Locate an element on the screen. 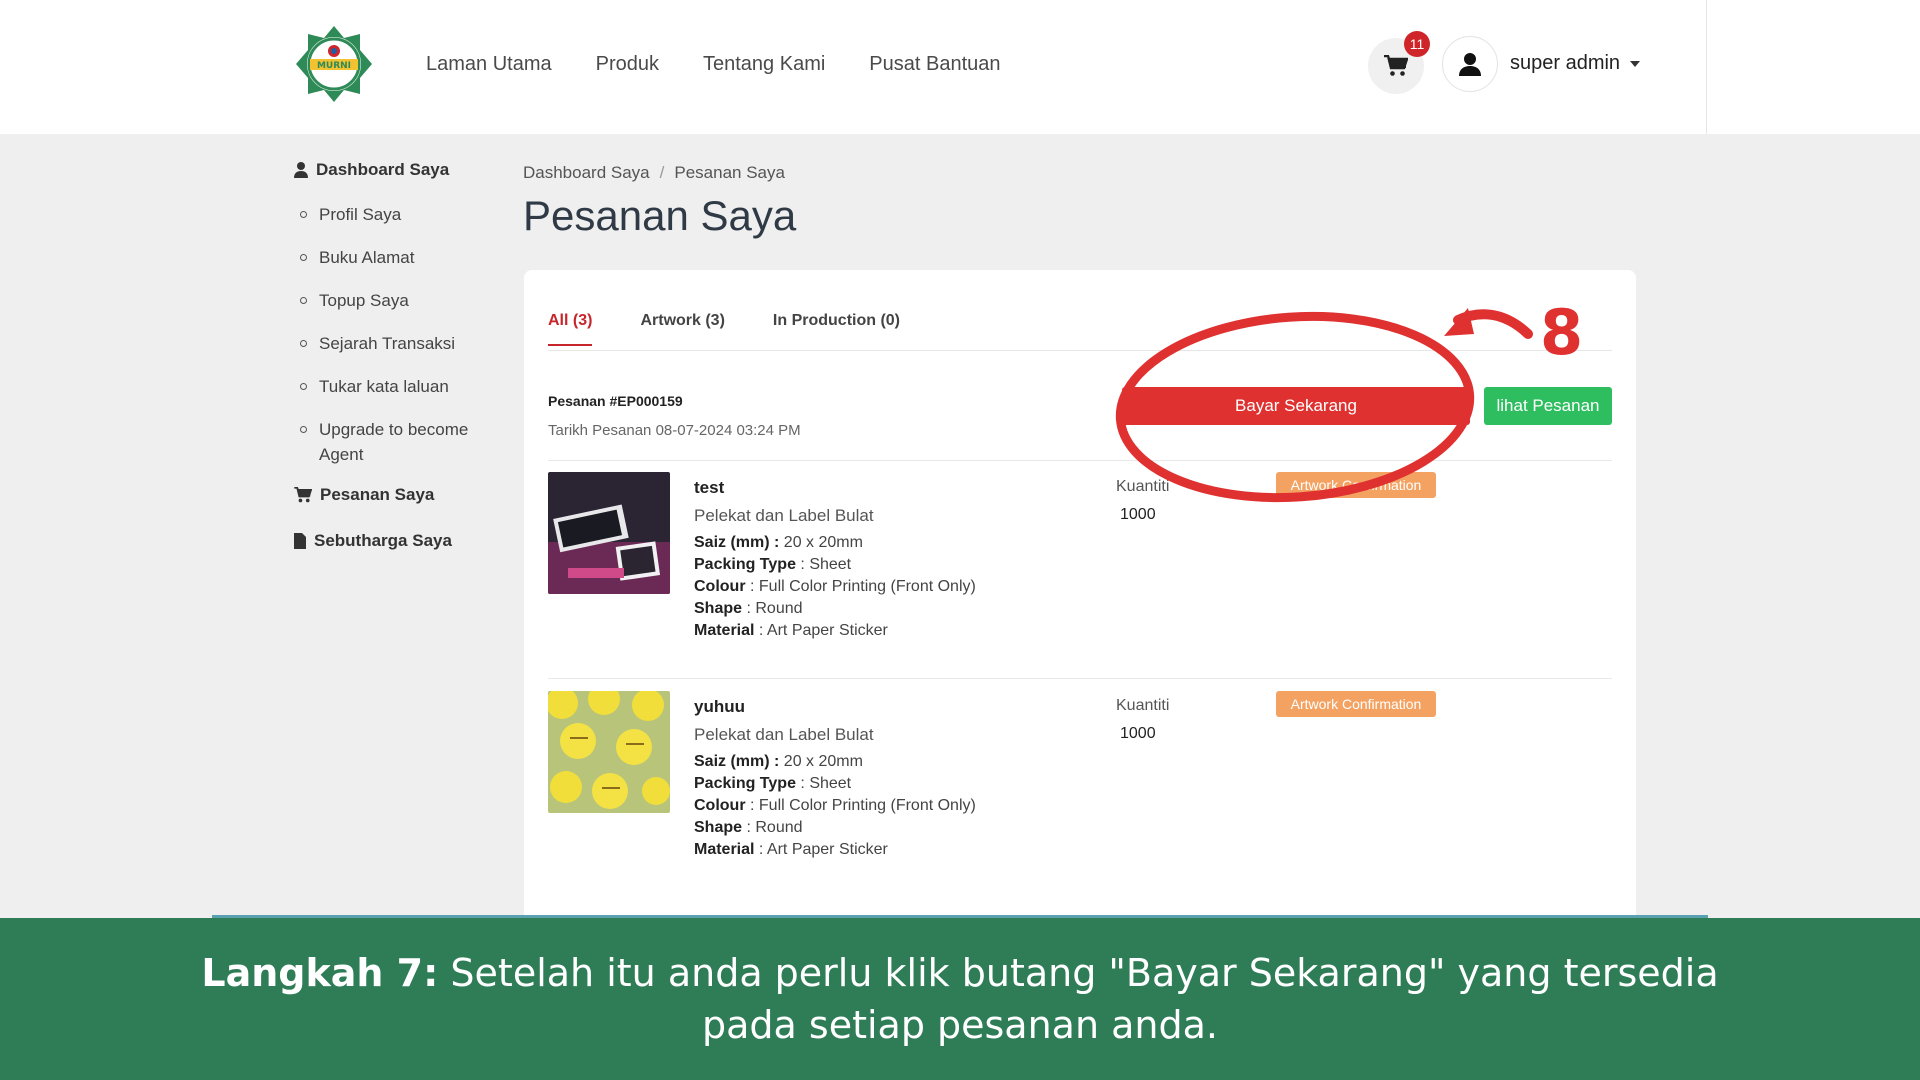  sidebar-item-label: Tukar kata laluan is located at coordinates (384, 386).